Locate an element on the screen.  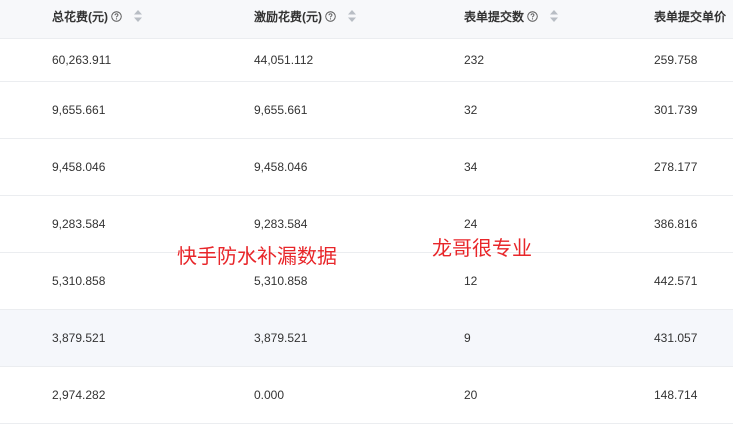
table-row: 9,655.661 9,655.661 32 301.739 is located at coordinates (366, 110).